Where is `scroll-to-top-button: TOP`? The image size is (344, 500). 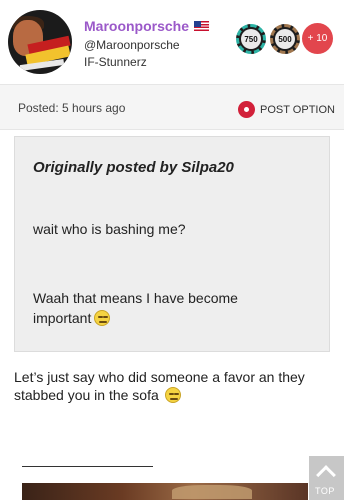
scroll-to-top-button: TOP is located at coordinates (326, 478).